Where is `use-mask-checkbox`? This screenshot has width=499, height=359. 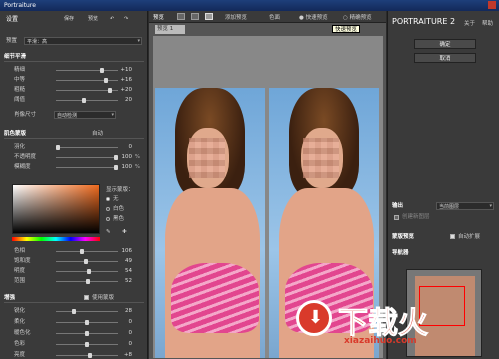 use-mask-checkbox is located at coordinates (86, 297).